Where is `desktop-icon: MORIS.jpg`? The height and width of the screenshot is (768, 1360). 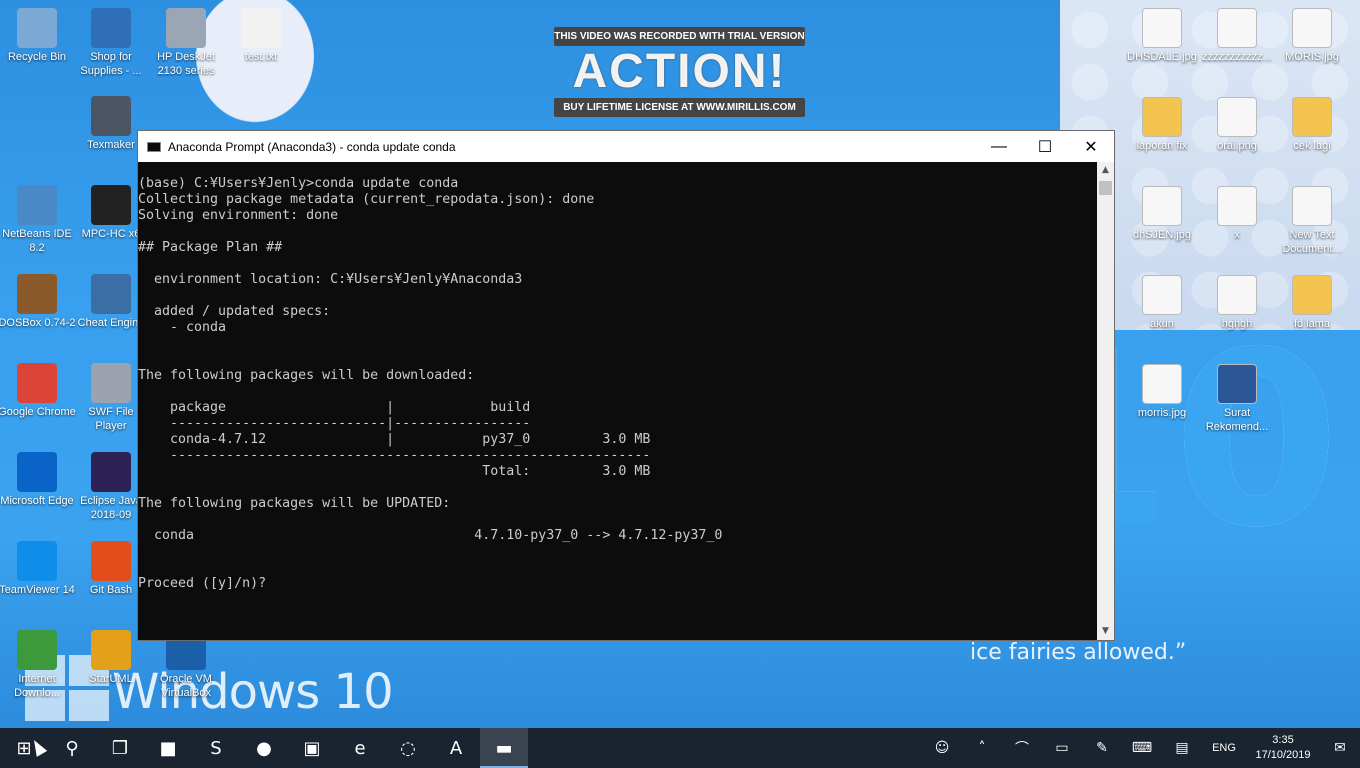
desktop-icon: MORIS.jpg is located at coordinates (1312, 36).